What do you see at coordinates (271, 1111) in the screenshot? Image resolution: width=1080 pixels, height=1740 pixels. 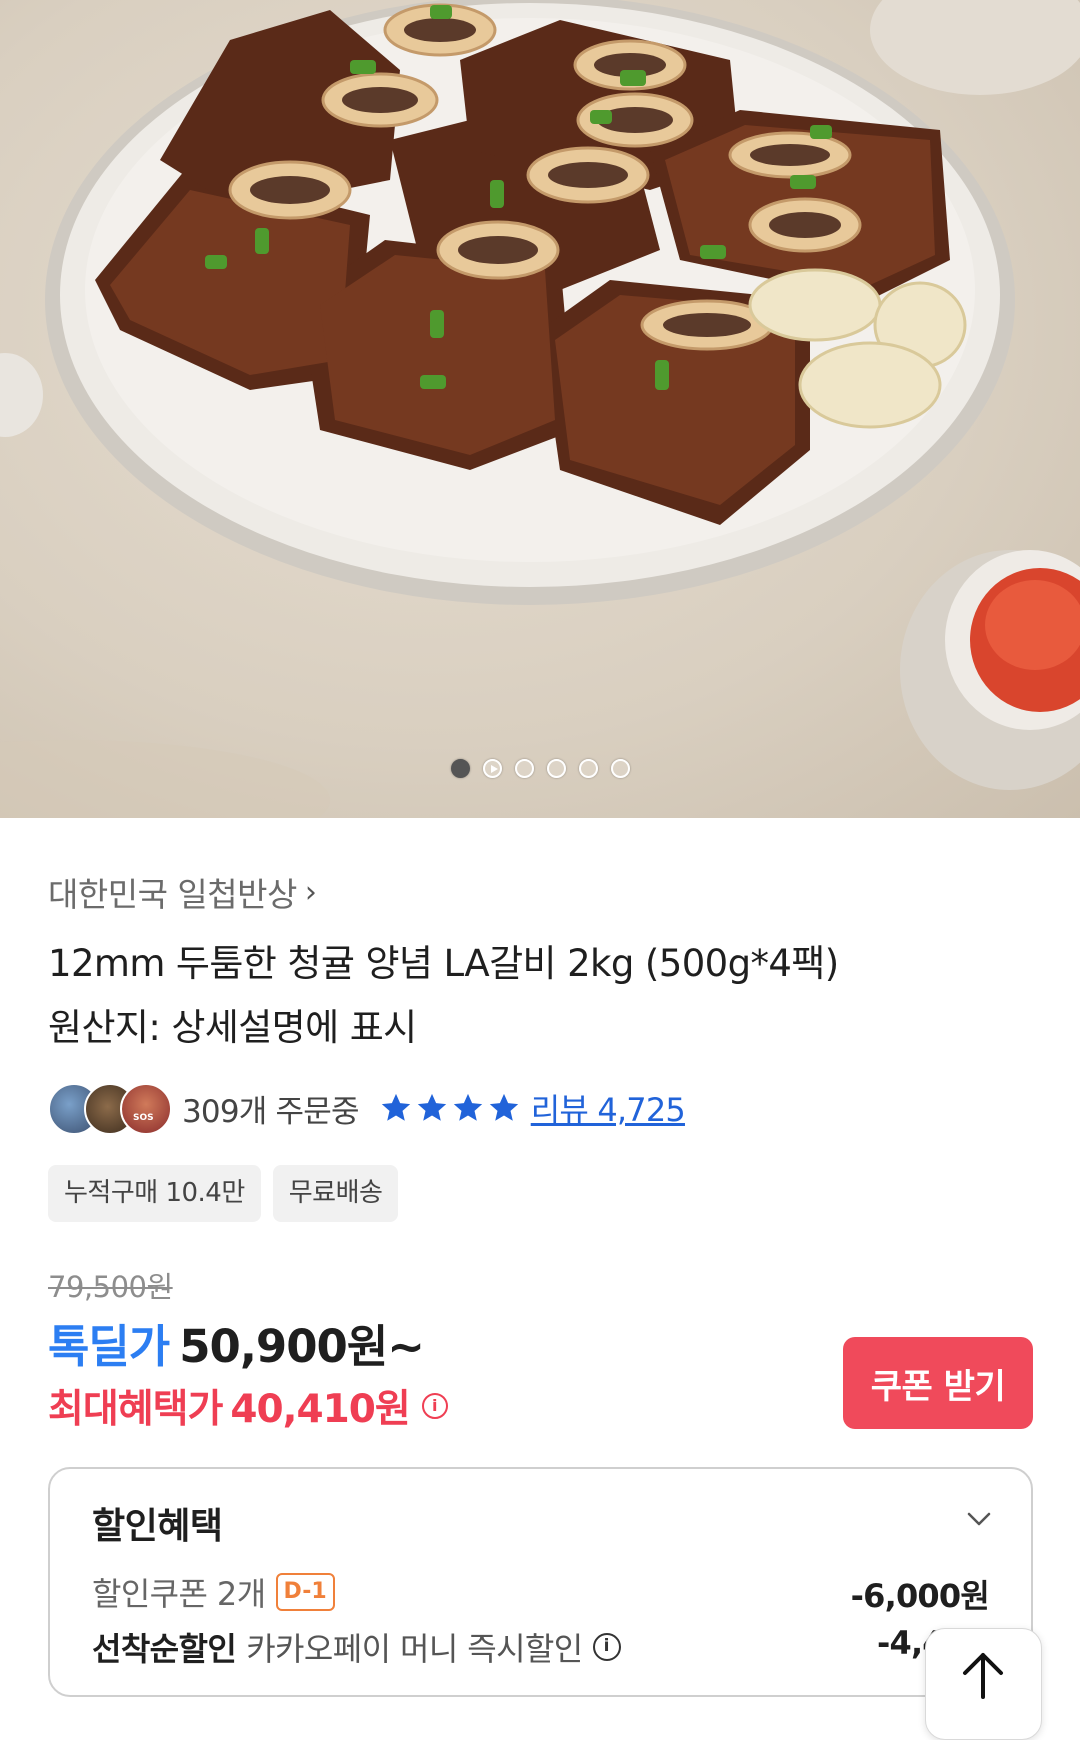 I see `orders-count: 309개 주문중` at bounding box center [271, 1111].